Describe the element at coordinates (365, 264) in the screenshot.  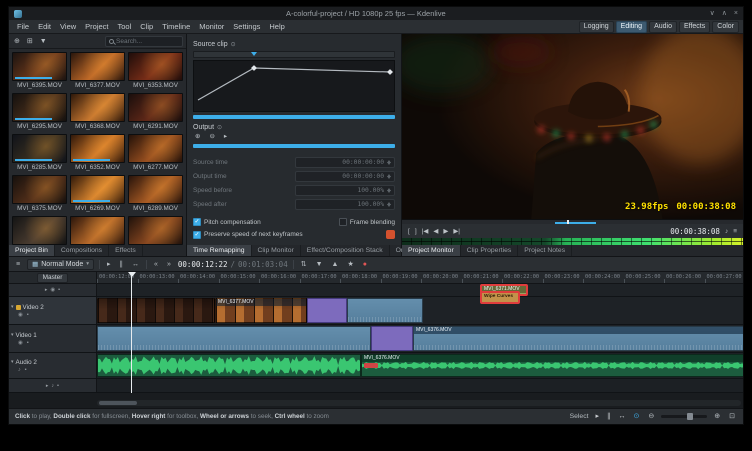
I see `record-icon: ●` at that location.